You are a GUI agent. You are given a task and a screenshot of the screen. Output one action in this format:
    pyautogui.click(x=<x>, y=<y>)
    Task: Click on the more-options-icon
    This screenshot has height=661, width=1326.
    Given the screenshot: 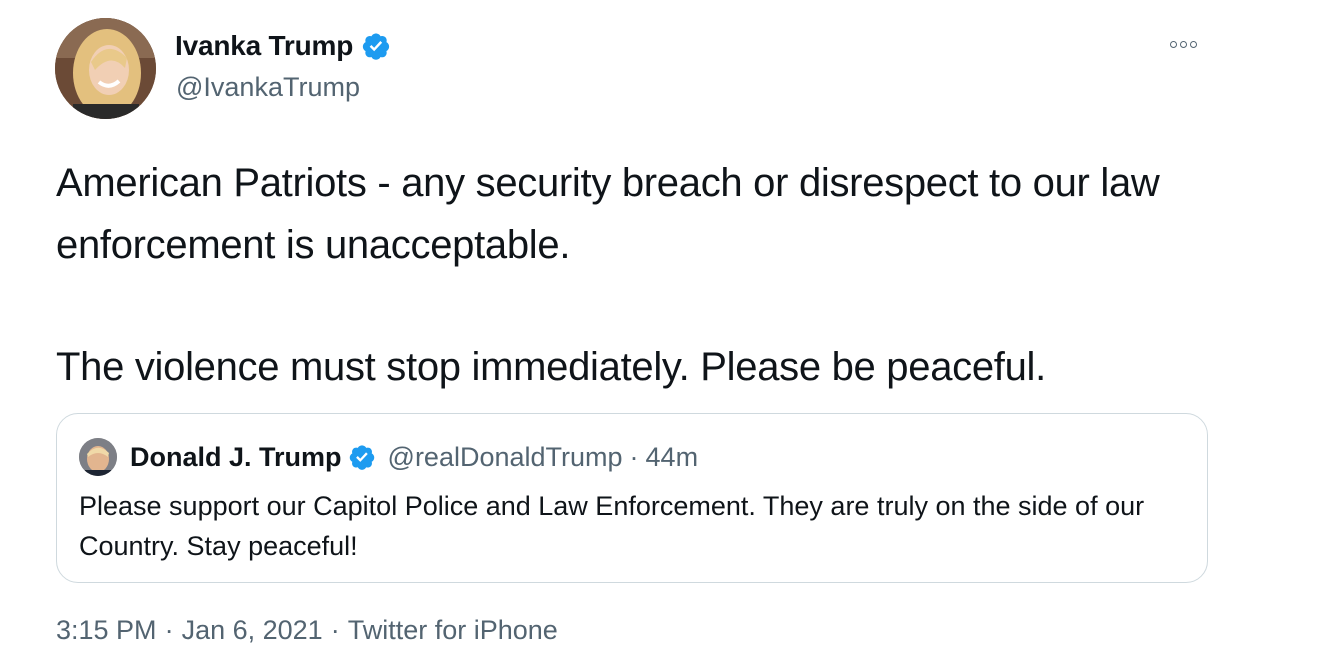 What is the action you would take?
    pyautogui.click(x=1190, y=44)
    